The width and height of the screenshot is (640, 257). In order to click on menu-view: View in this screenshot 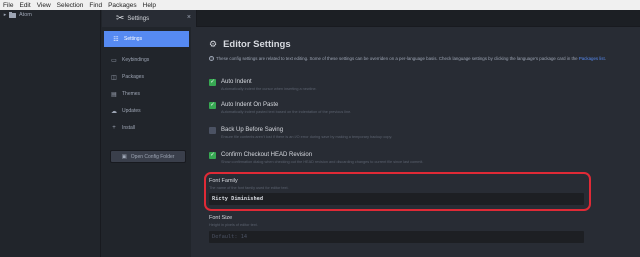, I will do `click(44, 5)`.